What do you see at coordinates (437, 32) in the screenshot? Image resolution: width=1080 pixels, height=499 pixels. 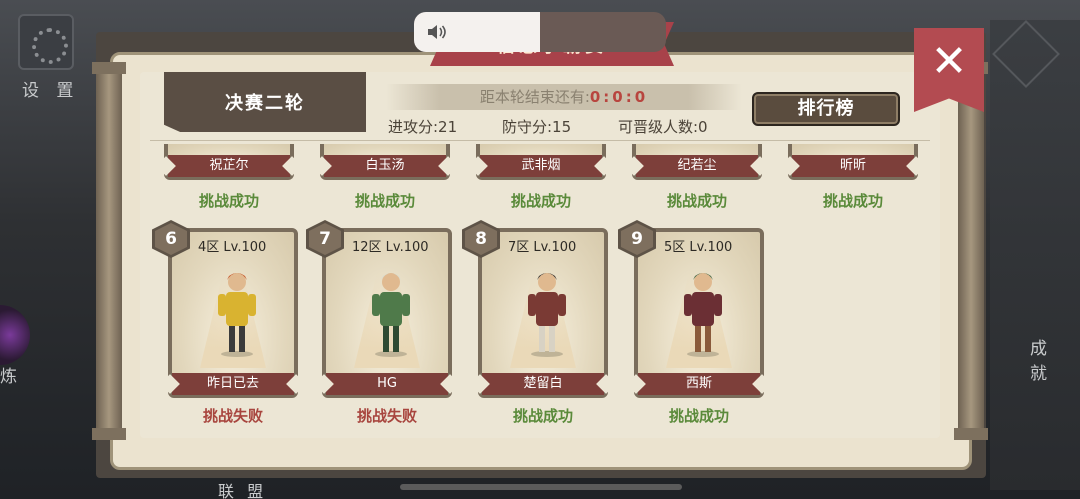 I see `speaker-icon` at bounding box center [437, 32].